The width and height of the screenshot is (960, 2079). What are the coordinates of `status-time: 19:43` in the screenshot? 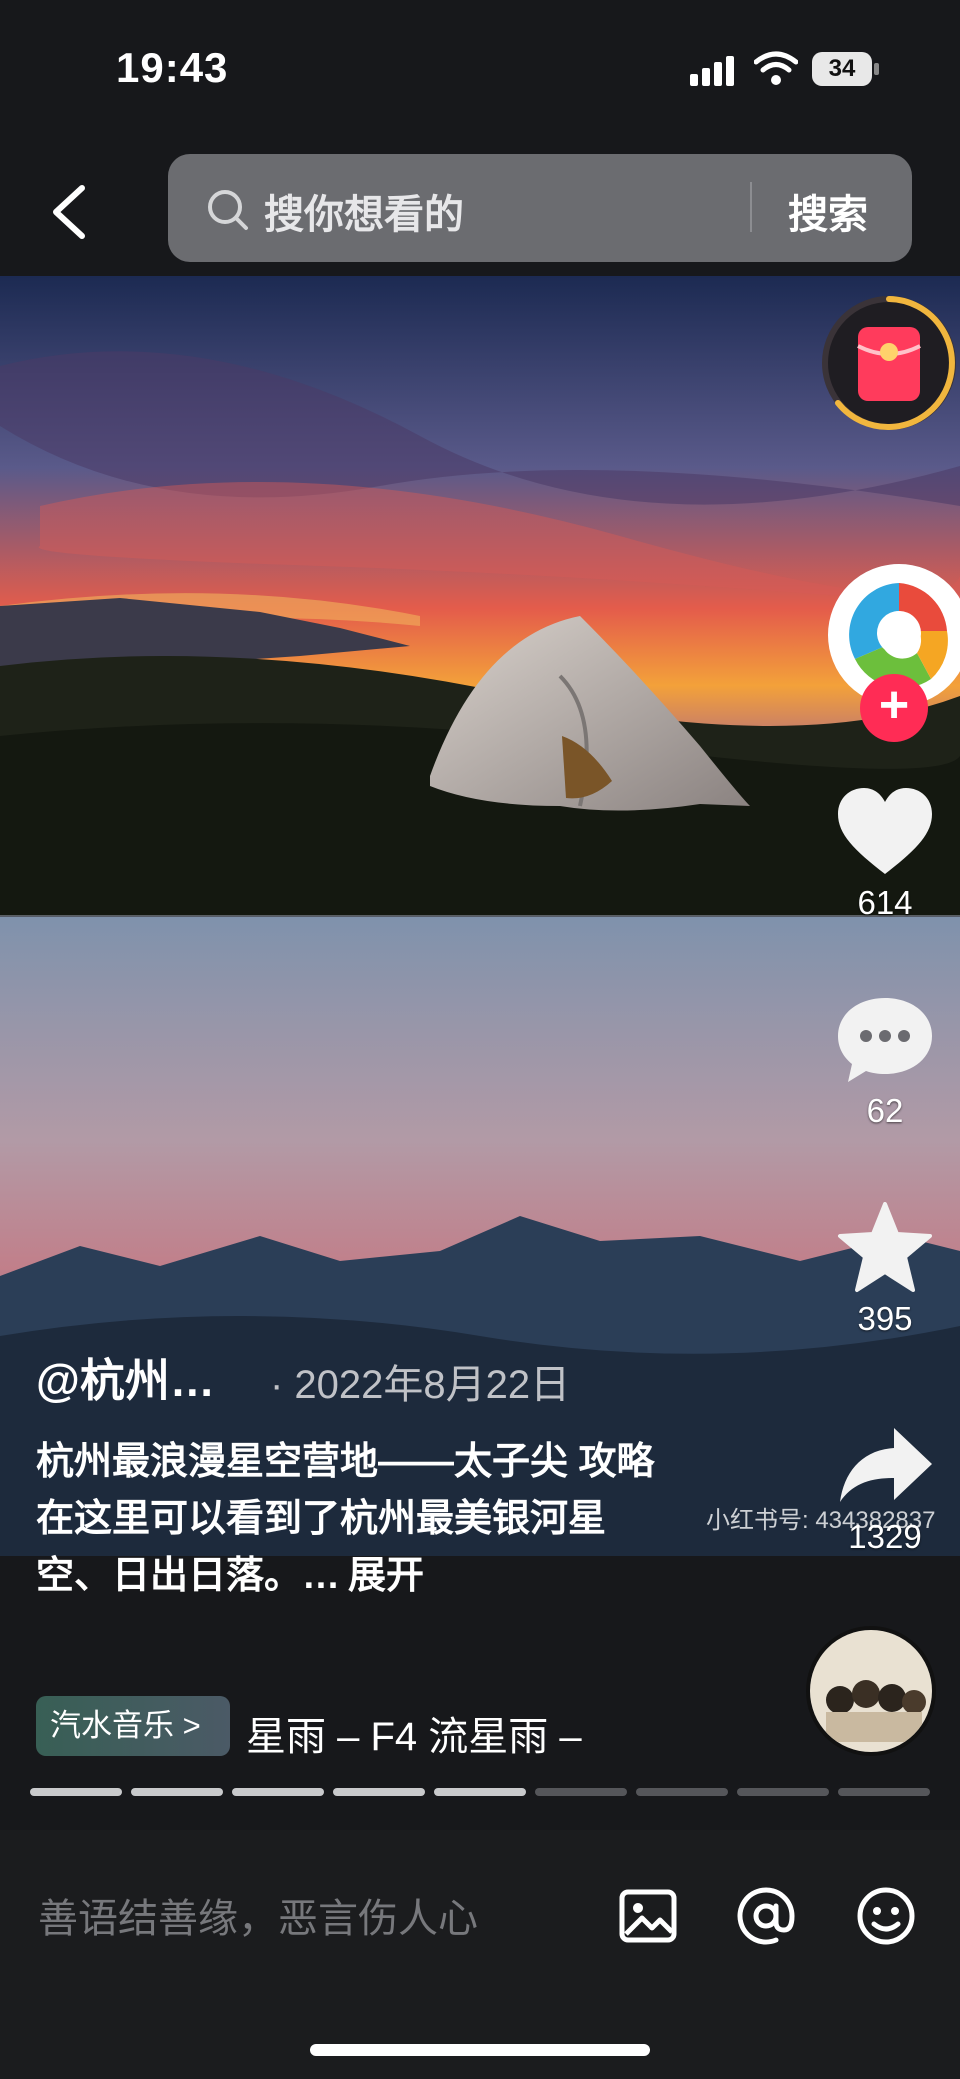 It's located at (172, 67).